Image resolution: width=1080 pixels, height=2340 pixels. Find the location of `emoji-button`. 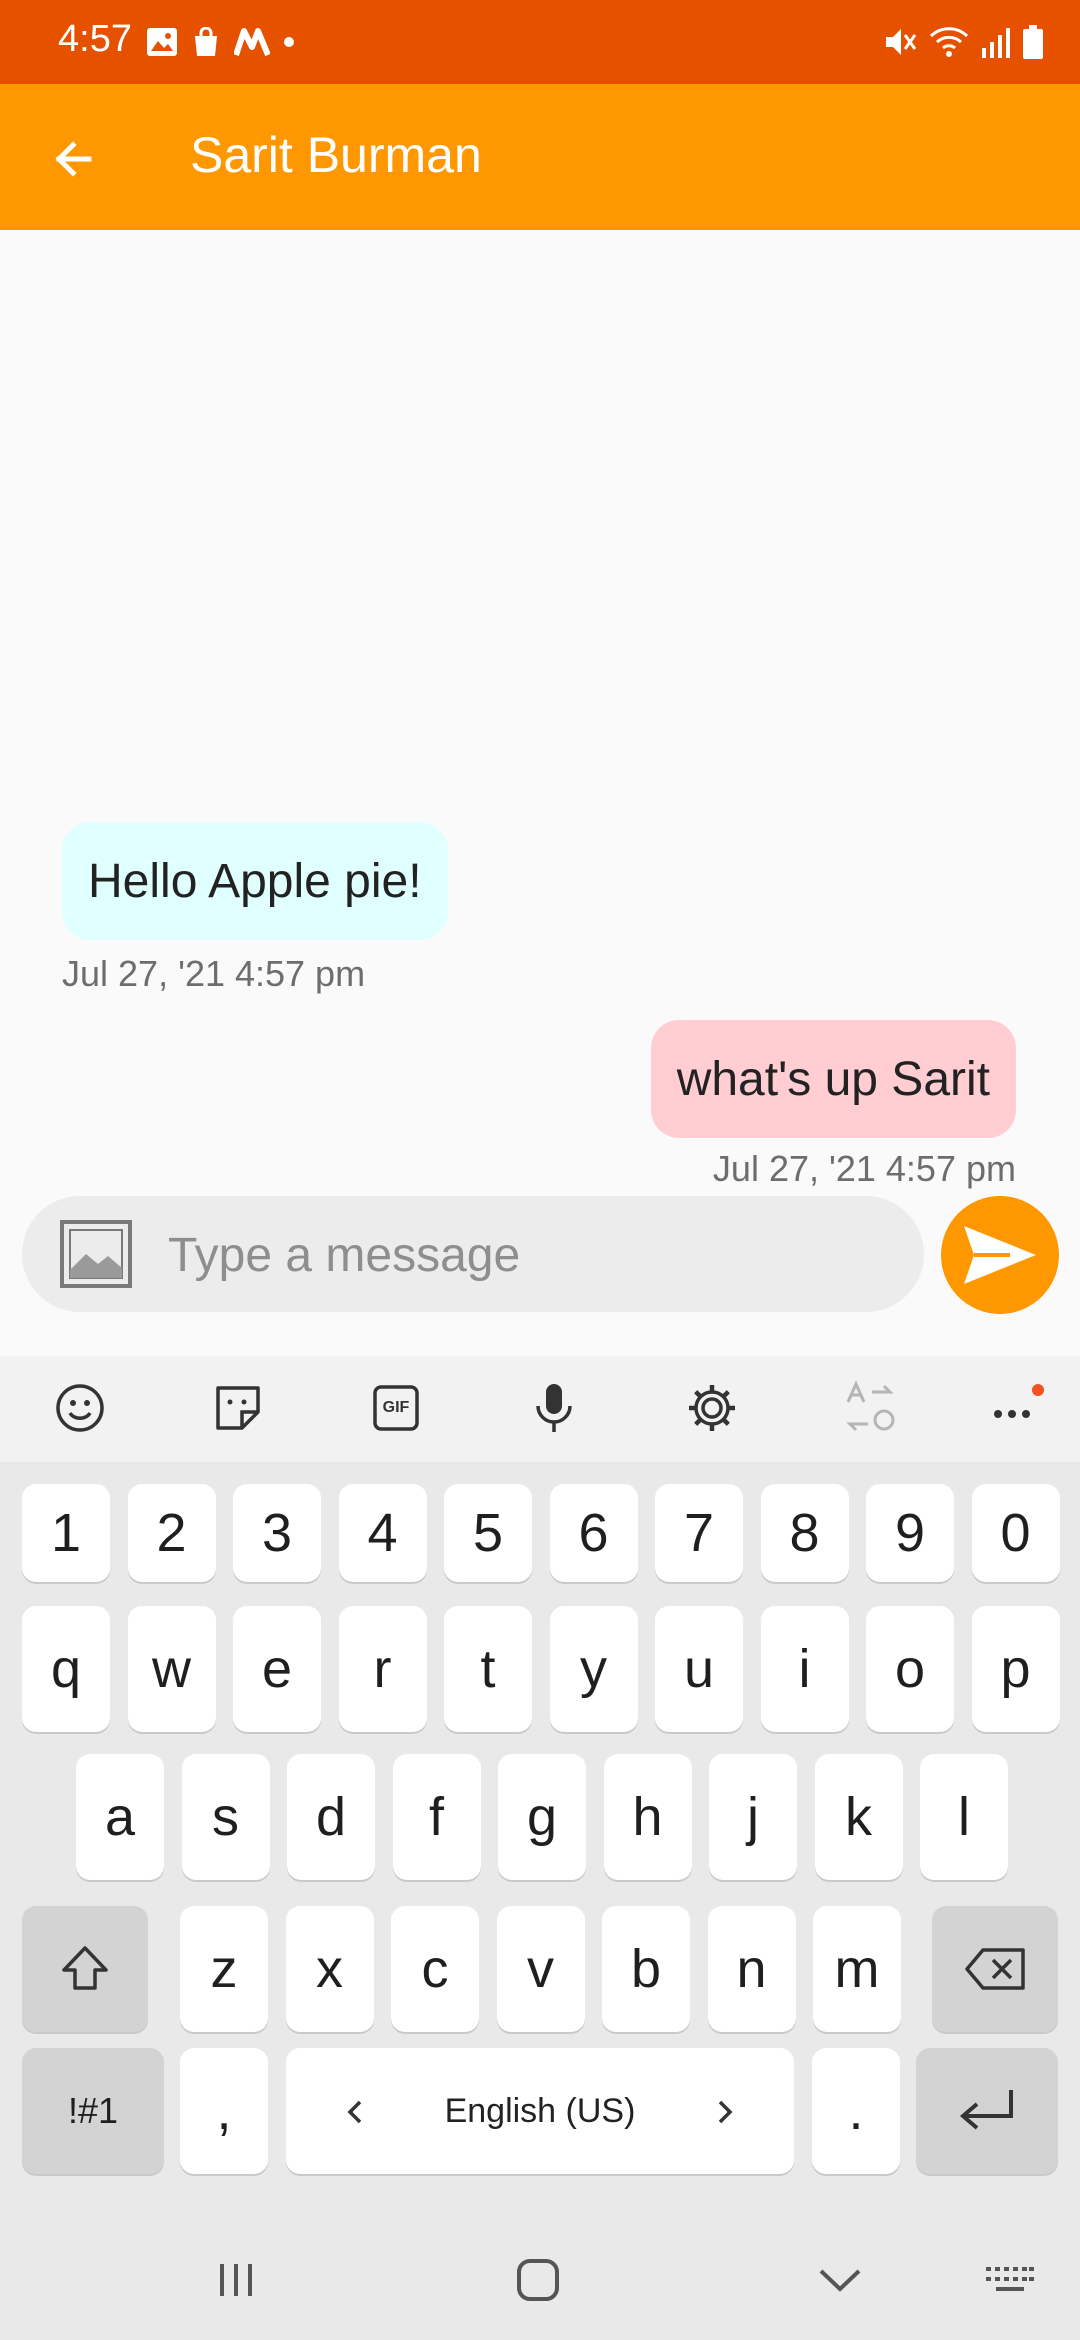

emoji-button is located at coordinates (80, 1408).